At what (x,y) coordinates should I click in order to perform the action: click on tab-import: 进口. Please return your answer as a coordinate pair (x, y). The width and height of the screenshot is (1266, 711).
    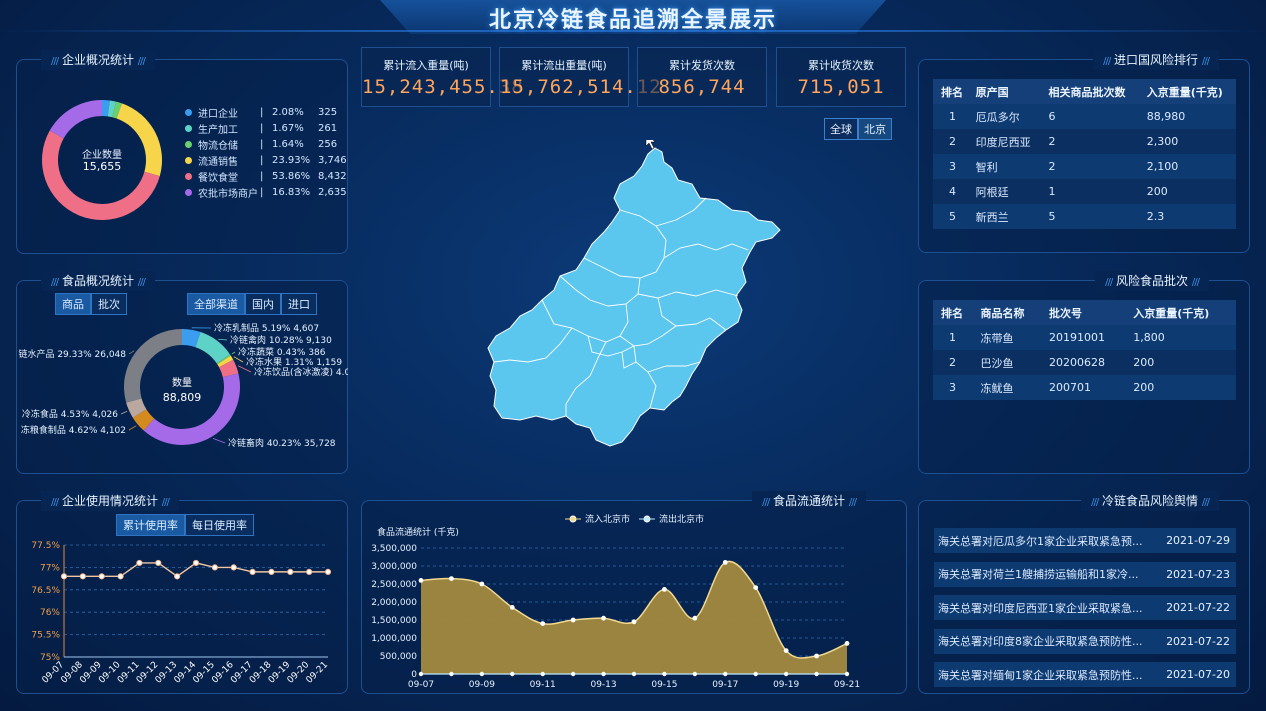
    Looking at the image, I should click on (299, 304).